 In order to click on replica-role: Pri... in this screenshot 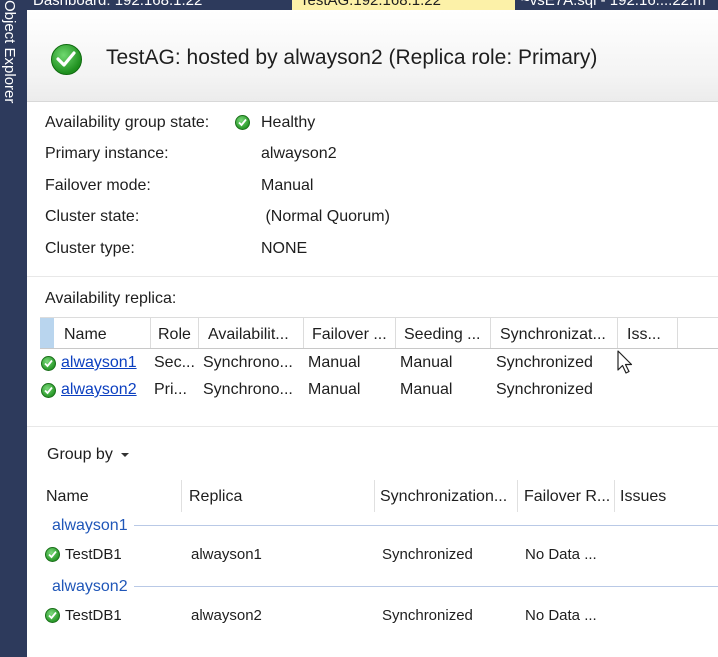, I will do `click(170, 389)`.